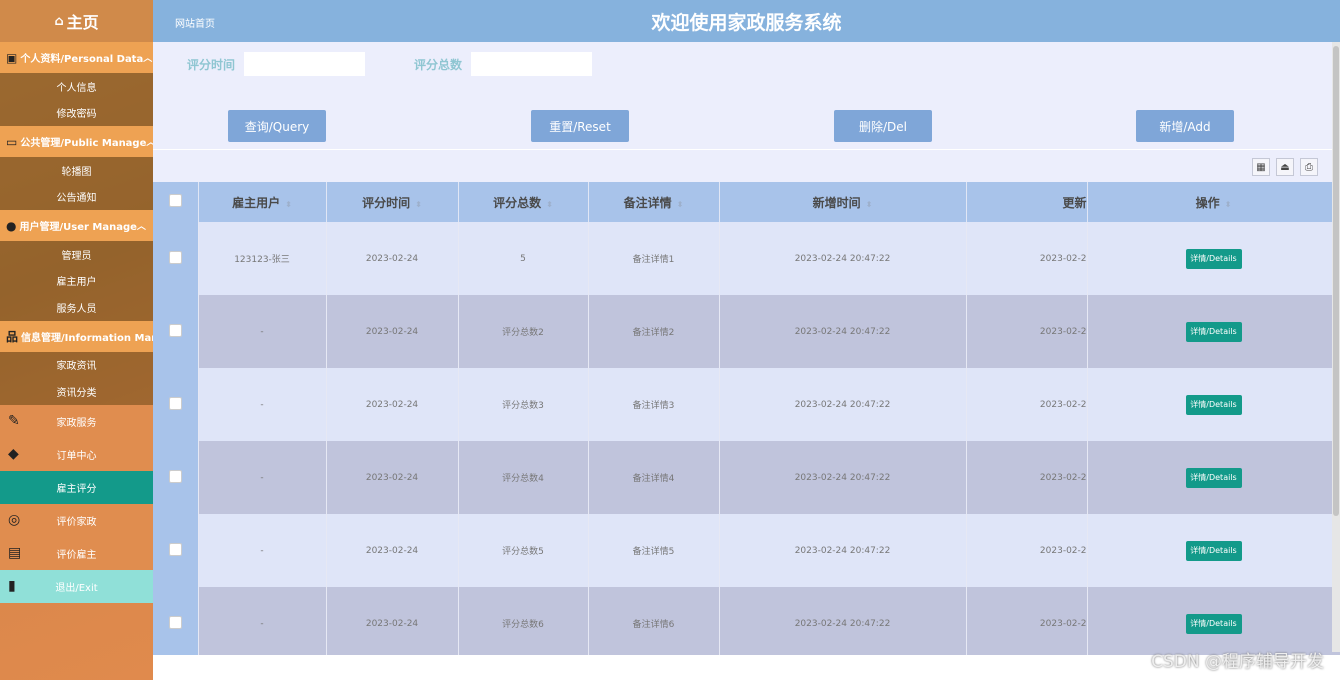 This screenshot has width=1340, height=680. What do you see at coordinates (654, 623) in the screenshot?
I see `cell-remark: 备注详情6` at bounding box center [654, 623].